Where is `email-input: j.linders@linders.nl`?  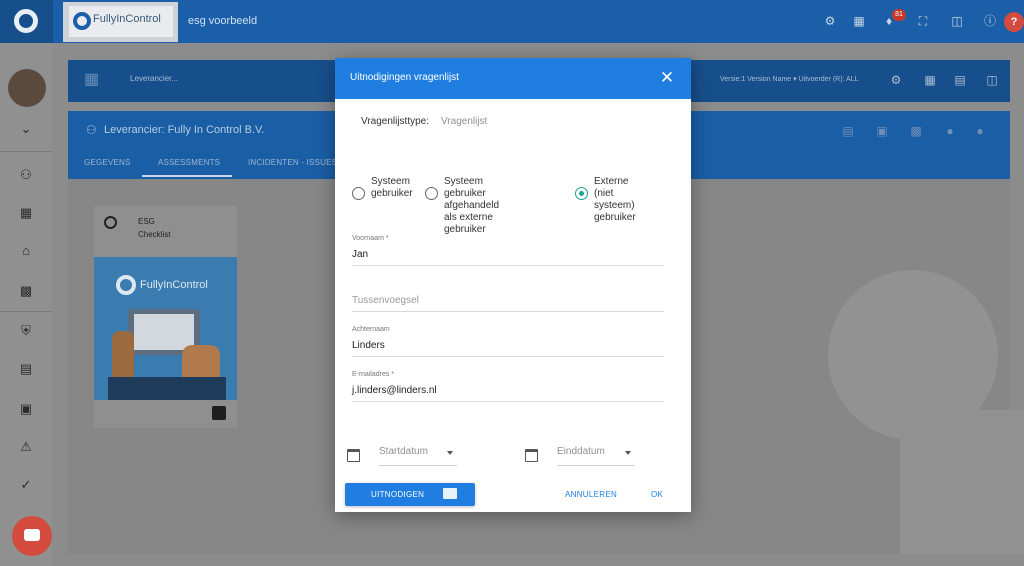 email-input: j.linders@linders.nl is located at coordinates (394, 390).